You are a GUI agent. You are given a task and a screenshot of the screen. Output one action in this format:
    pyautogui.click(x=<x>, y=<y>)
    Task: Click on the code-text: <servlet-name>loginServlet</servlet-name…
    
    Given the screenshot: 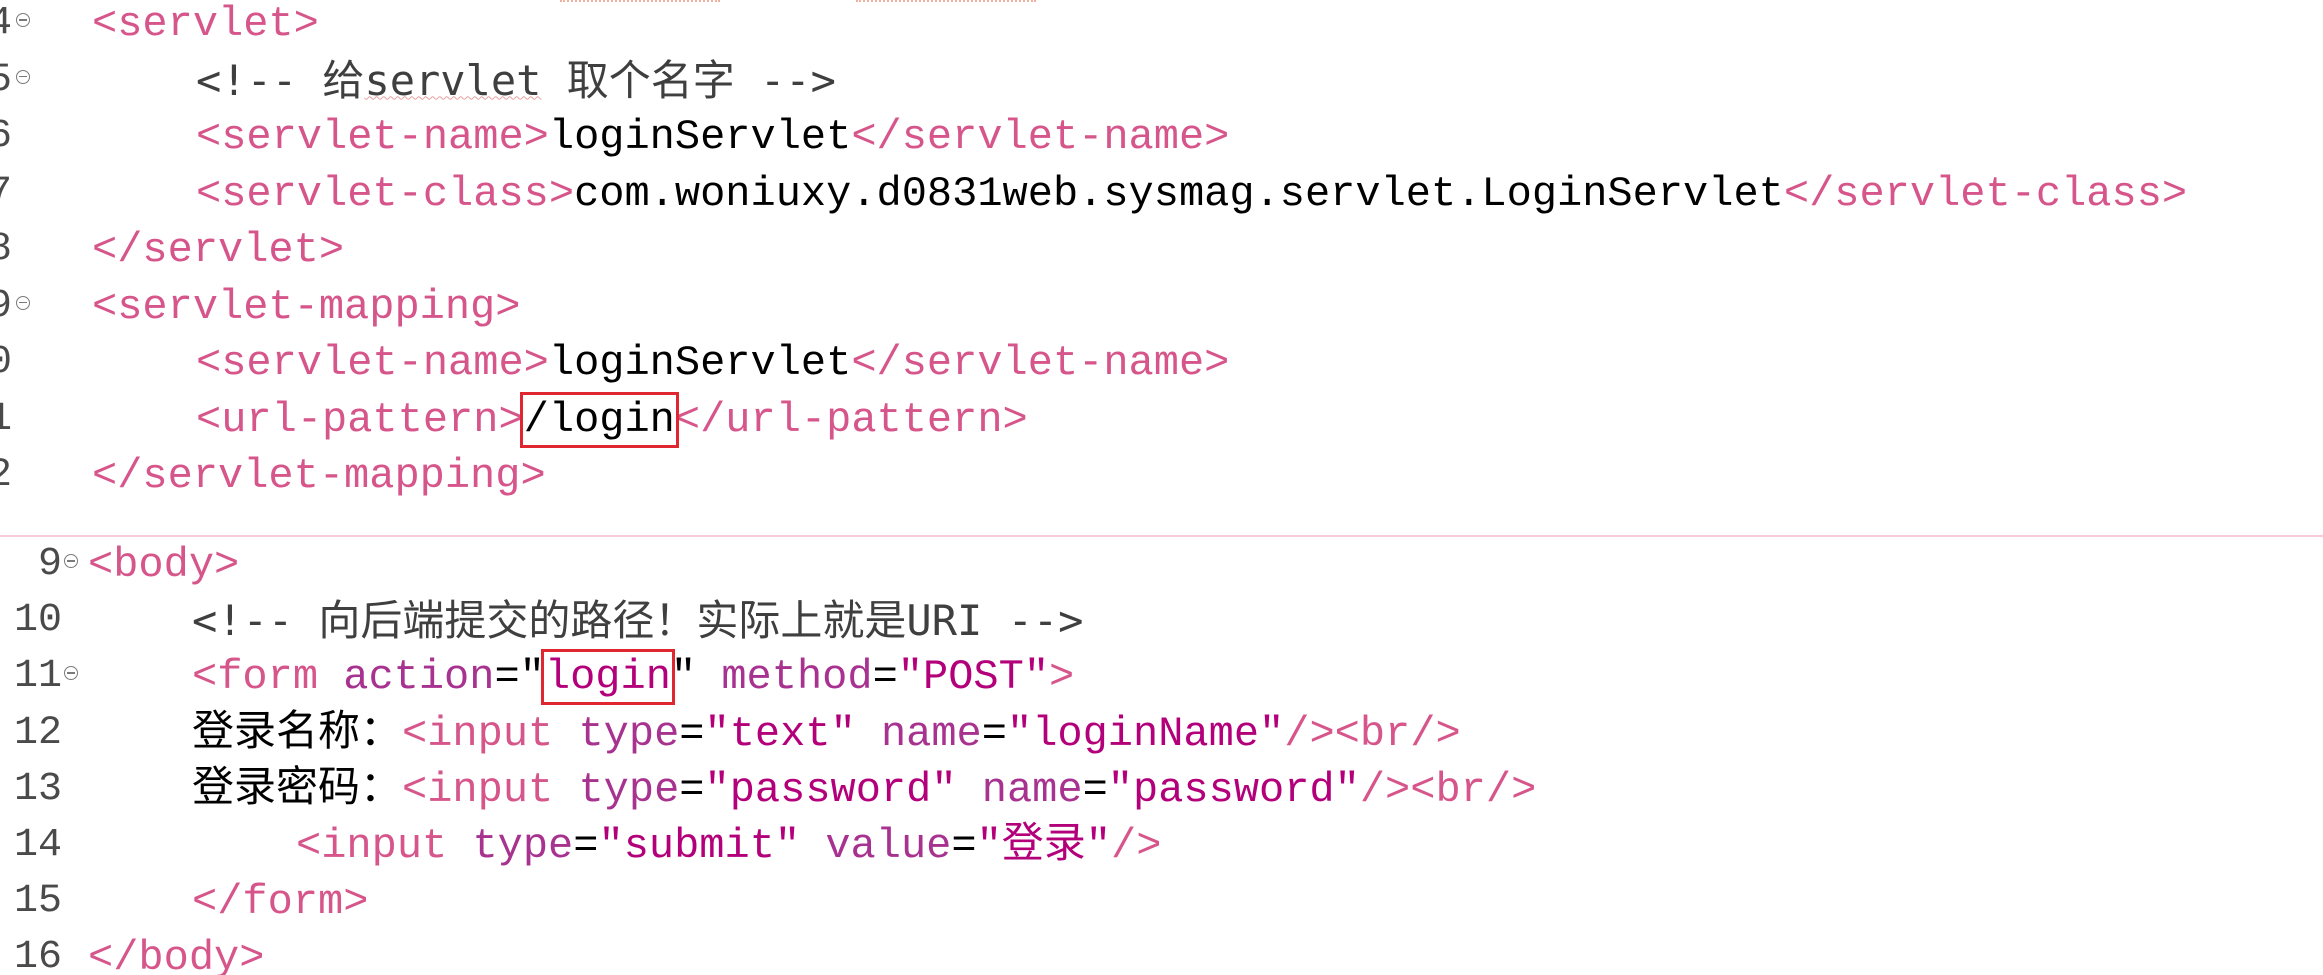 What is the action you would take?
    pyautogui.click(x=712, y=137)
    